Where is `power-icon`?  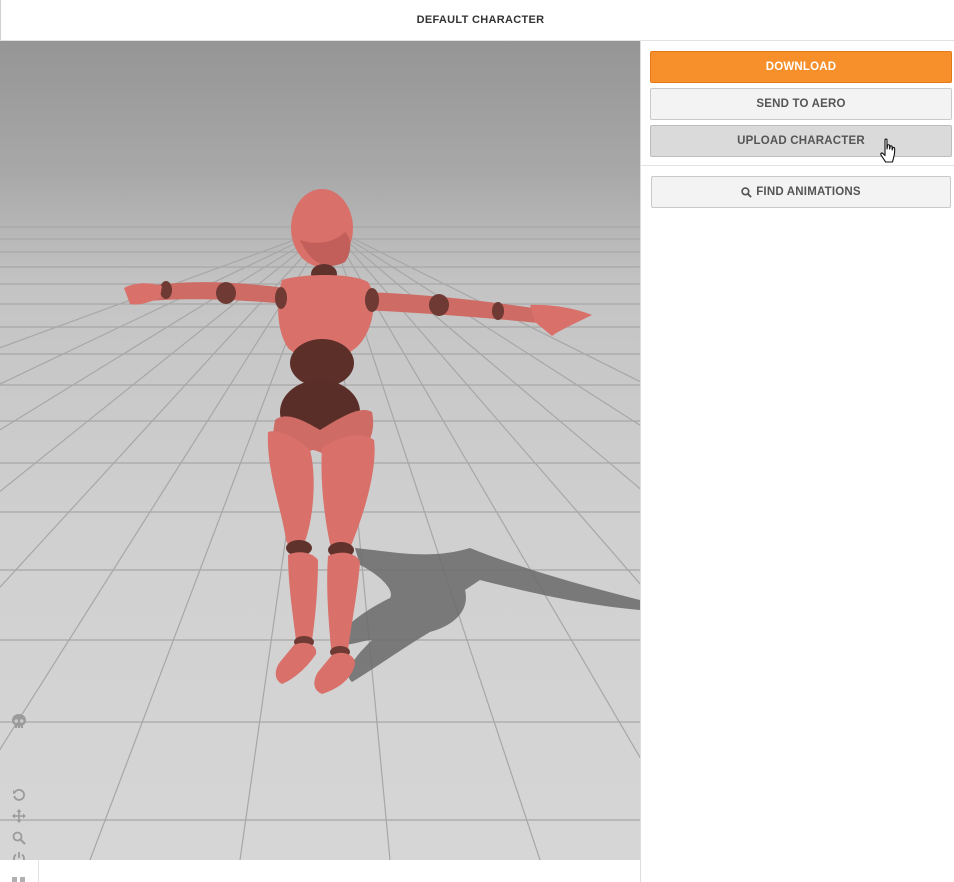
power-icon is located at coordinates (19, 855).